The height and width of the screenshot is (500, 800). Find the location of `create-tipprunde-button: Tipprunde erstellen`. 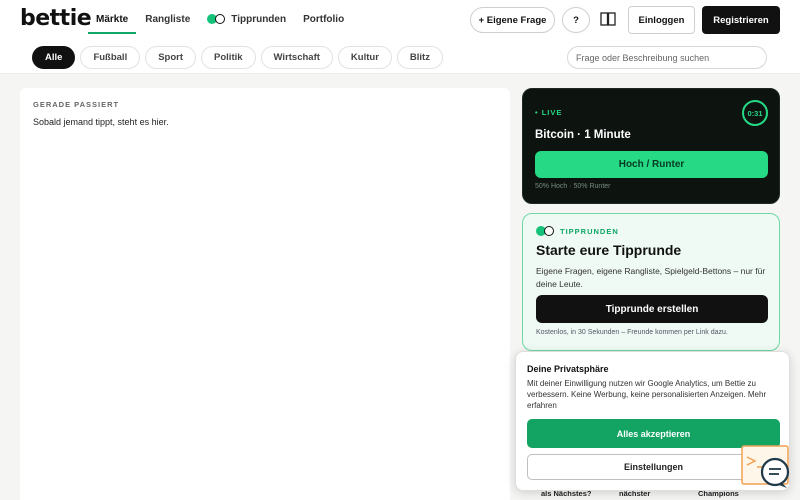

create-tipprunde-button: Tipprunde erstellen is located at coordinates (652, 309).